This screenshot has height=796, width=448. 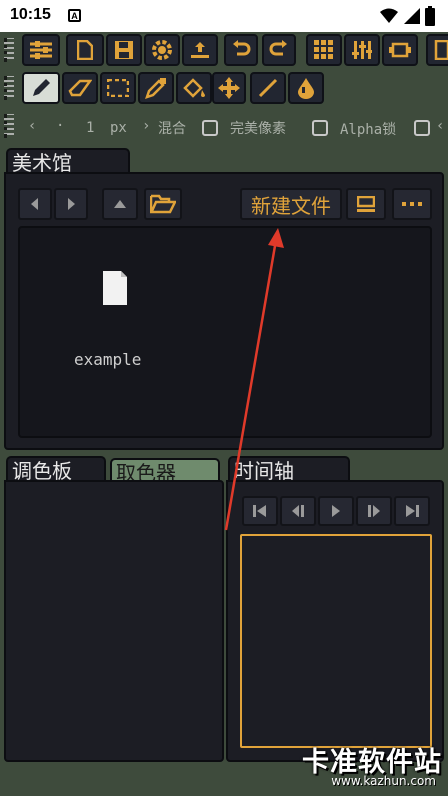 I want to click on prev-button, so click(x=35, y=204).